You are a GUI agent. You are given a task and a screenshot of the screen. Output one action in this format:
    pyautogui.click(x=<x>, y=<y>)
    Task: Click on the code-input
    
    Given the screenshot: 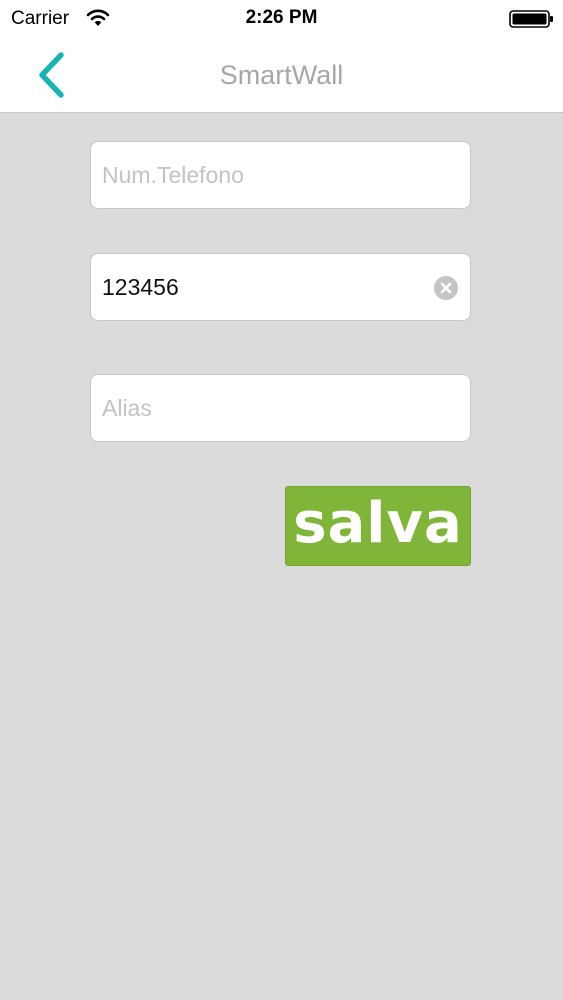 What is the action you would take?
    pyautogui.click(x=280, y=287)
    